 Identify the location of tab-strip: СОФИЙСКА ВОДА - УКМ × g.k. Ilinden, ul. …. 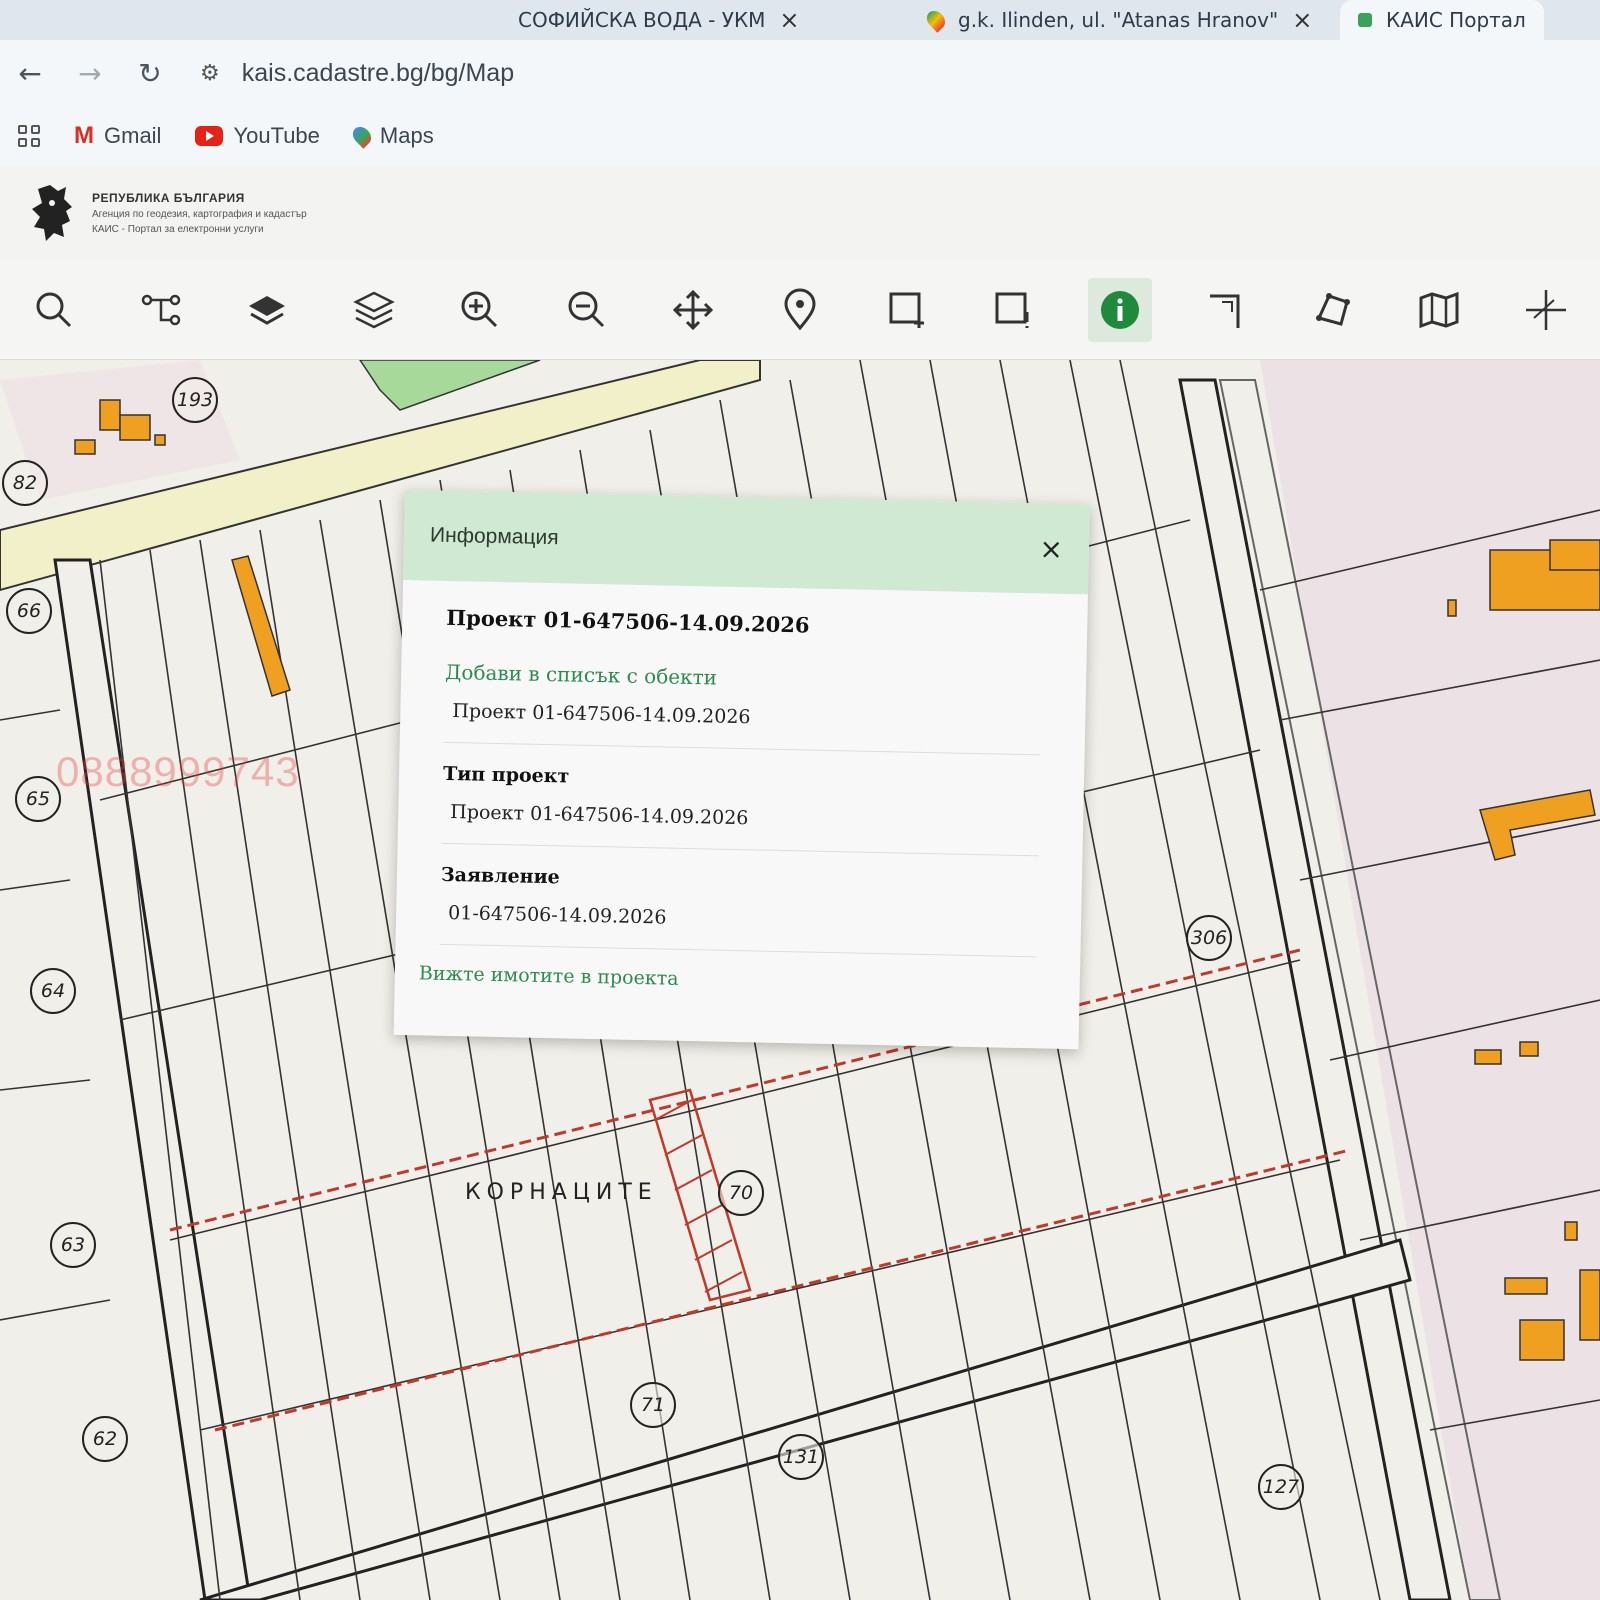
(800, 20).